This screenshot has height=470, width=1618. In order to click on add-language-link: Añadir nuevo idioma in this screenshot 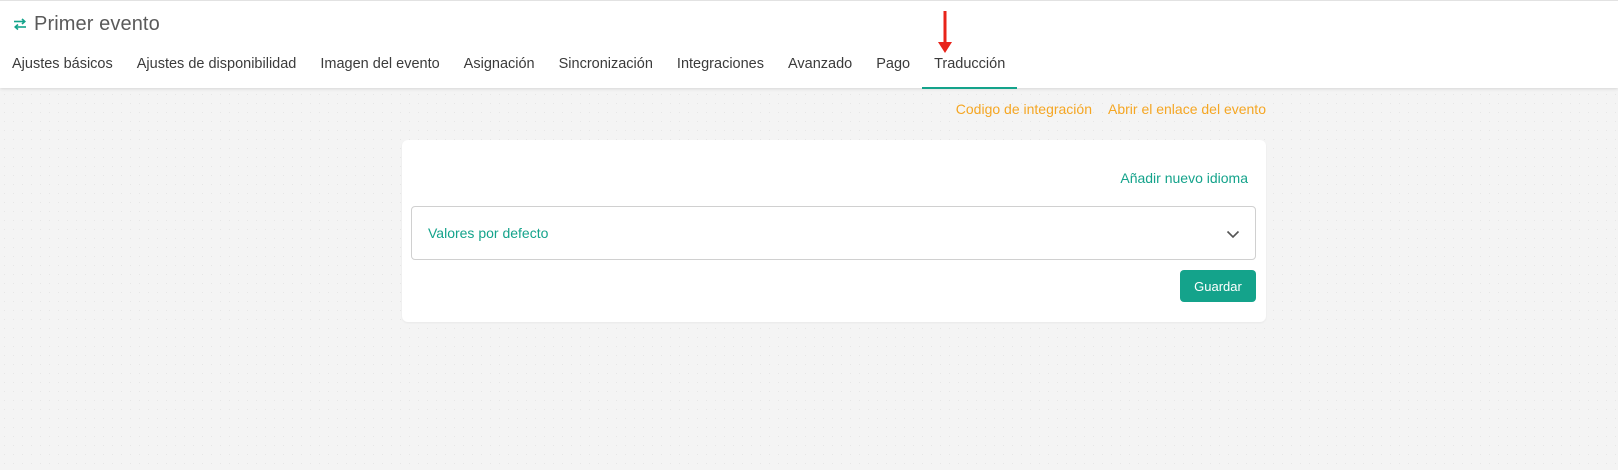, I will do `click(1184, 178)`.